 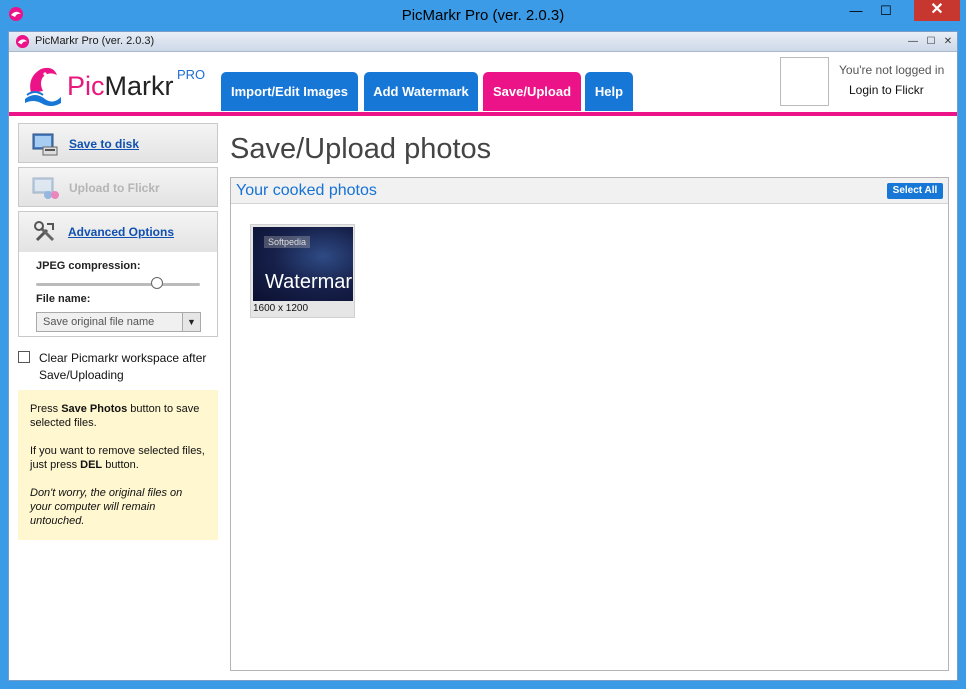 I want to click on upload-to-flickr-button: Upload to Flickr, so click(x=118, y=187).